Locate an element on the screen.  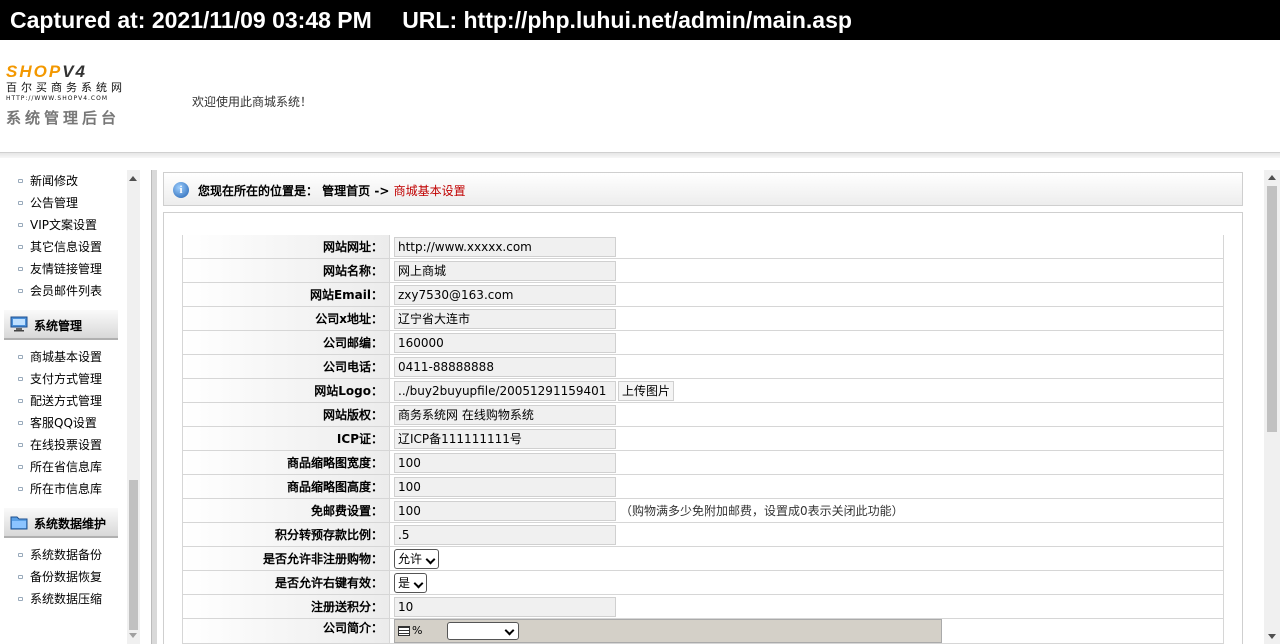
field-label: 网站网址： is located at coordinates (286, 247).